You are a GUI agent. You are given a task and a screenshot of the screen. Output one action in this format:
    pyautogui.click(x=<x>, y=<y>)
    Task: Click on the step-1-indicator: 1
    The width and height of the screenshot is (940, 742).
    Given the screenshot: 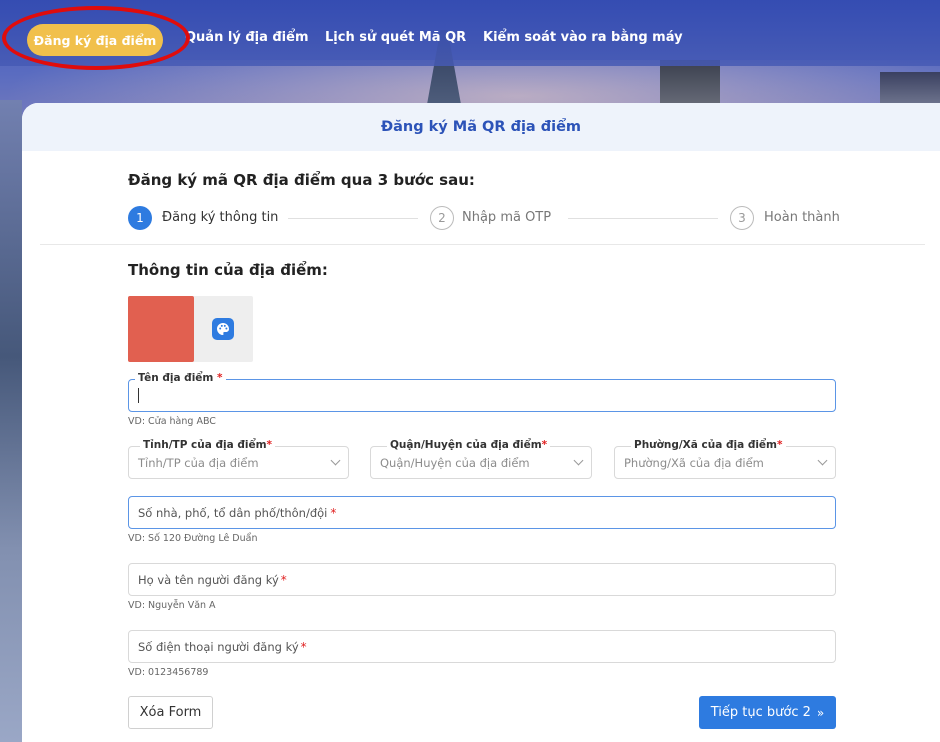 What is the action you would take?
    pyautogui.click(x=140, y=218)
    